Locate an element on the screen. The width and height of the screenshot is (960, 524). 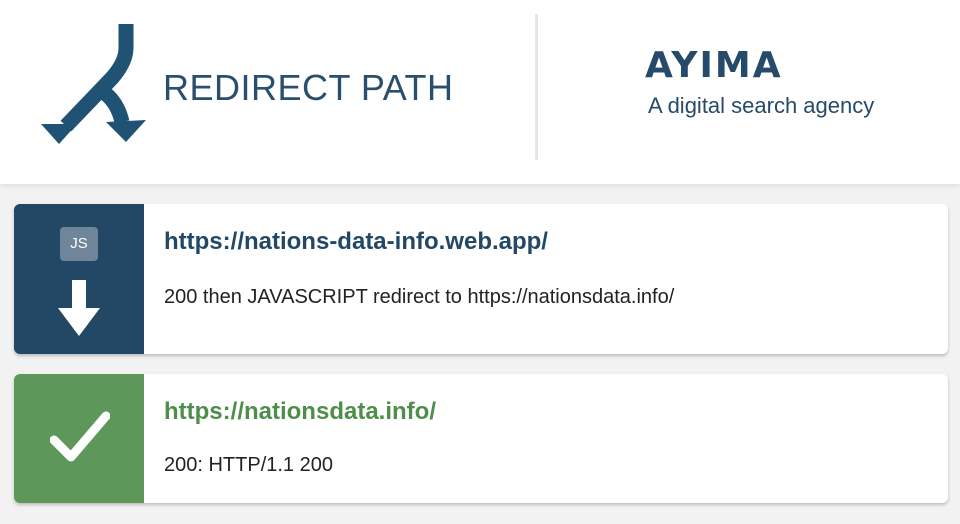
header-divider is located at coordinates (536, 87).